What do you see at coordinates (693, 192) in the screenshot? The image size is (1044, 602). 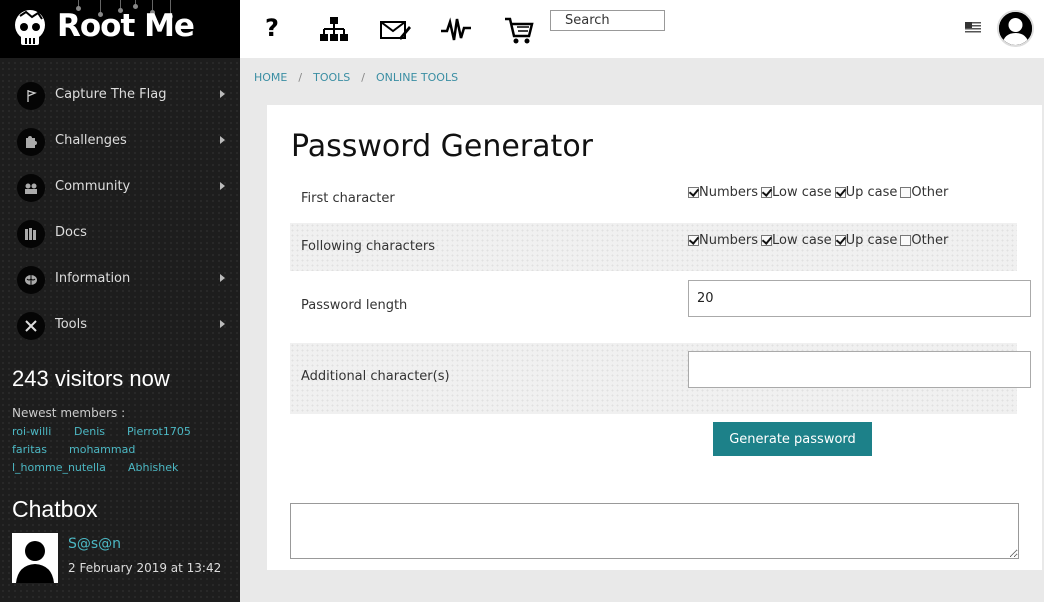 I see `first-numbers-checkbox` at bounding box center [693, 192].